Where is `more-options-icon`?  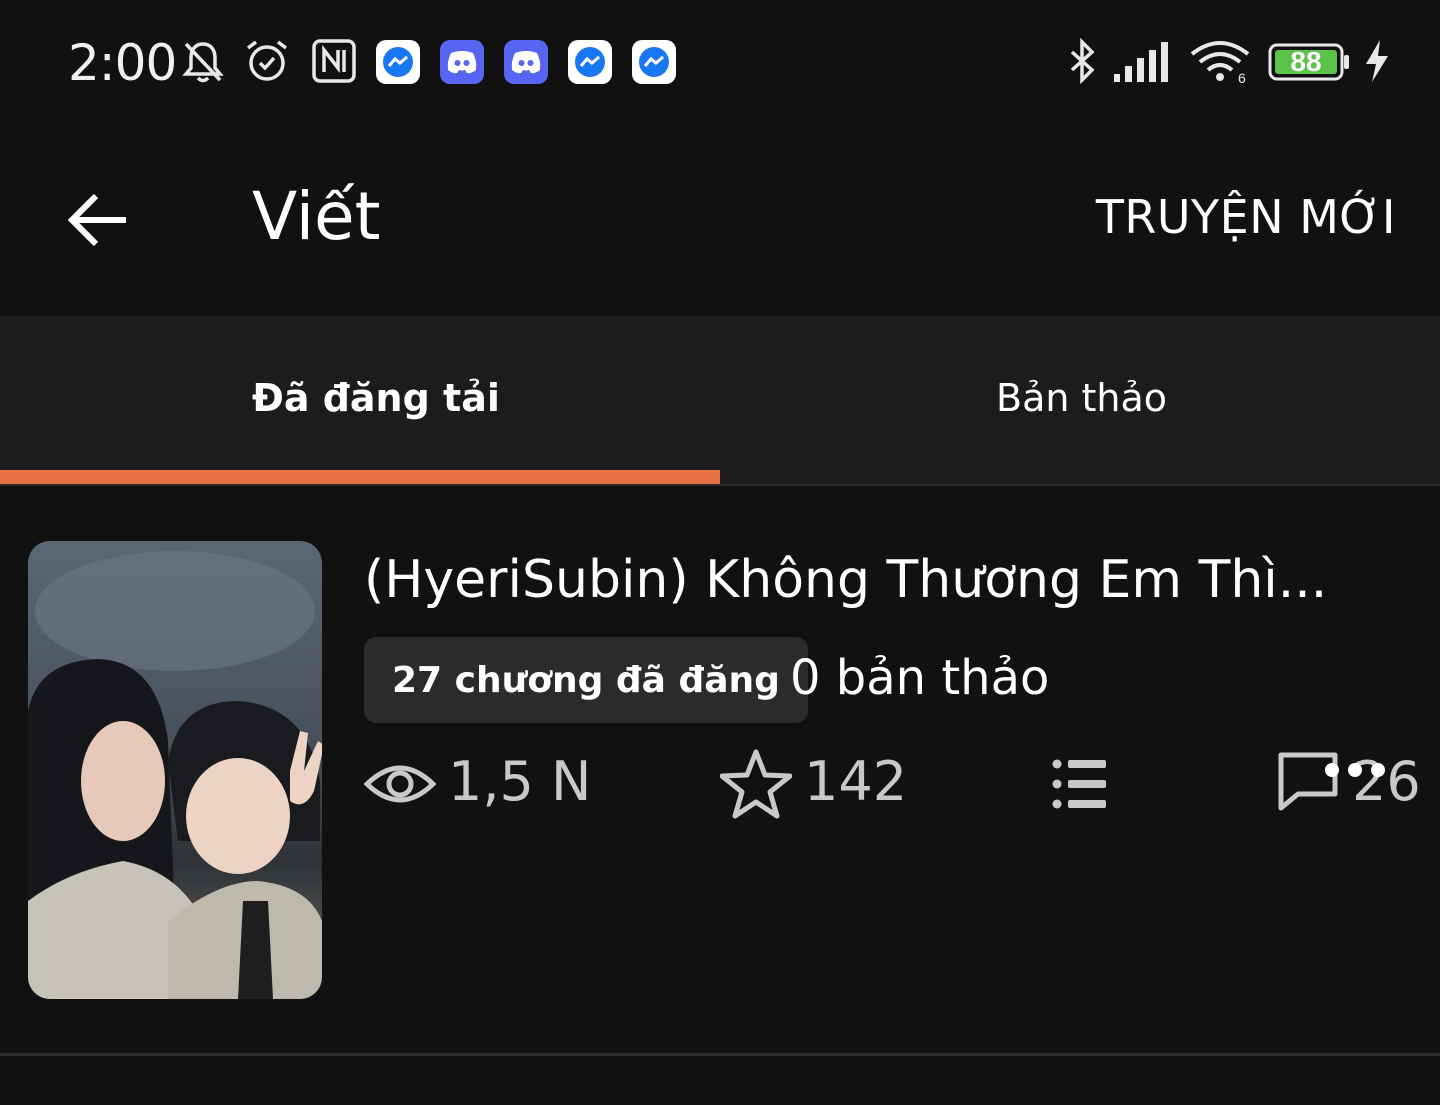
more-options-icon is located at coordinates (1355, 770).